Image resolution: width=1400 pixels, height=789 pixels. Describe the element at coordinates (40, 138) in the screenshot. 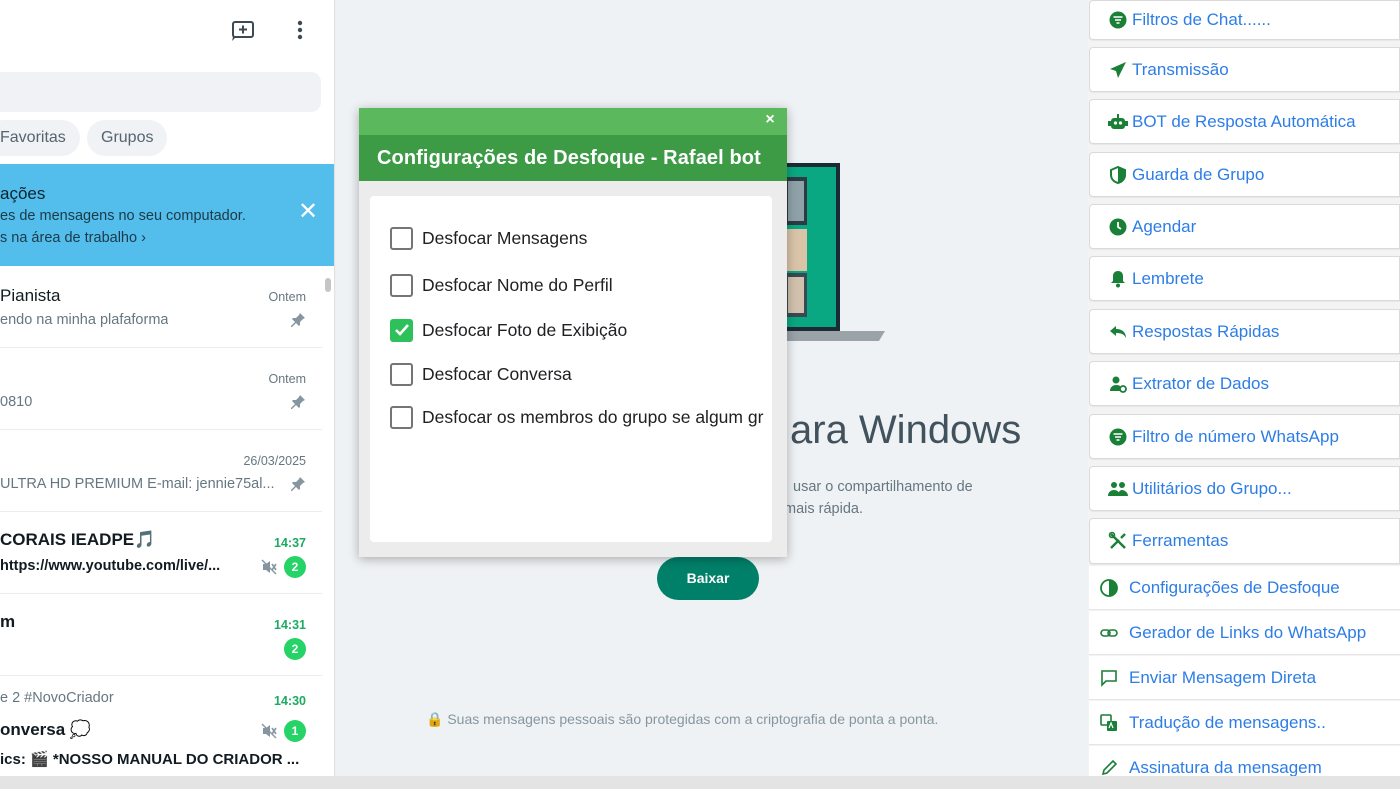

I see `filter-chip-favorites: Favoritas` at that location.